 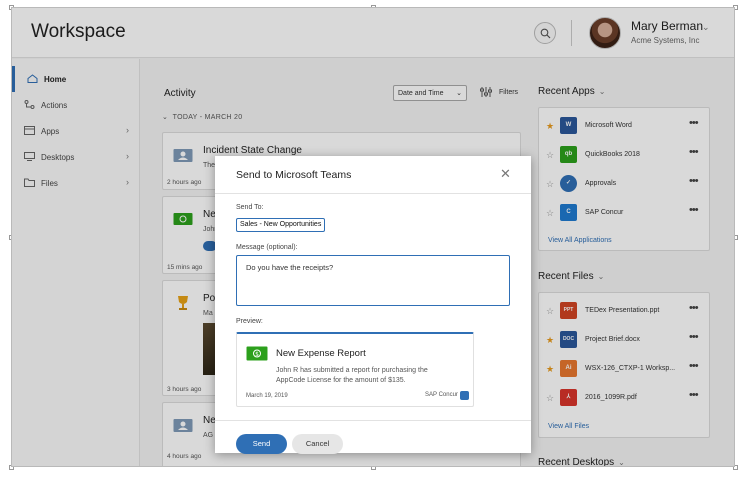 I want to click on preview-title: New Expense Report, so click(x=321, y=353).